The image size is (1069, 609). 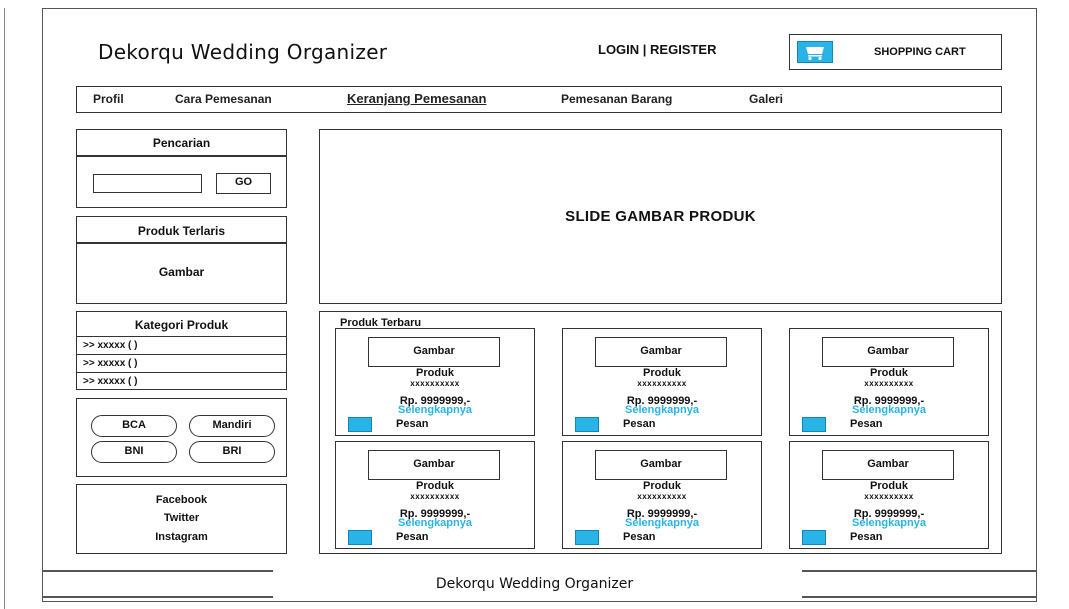 What do you see at coordinates (134, 452) in the screenshot?
I see `bank-bni-button: BNI` at bounding box center [134, 452].